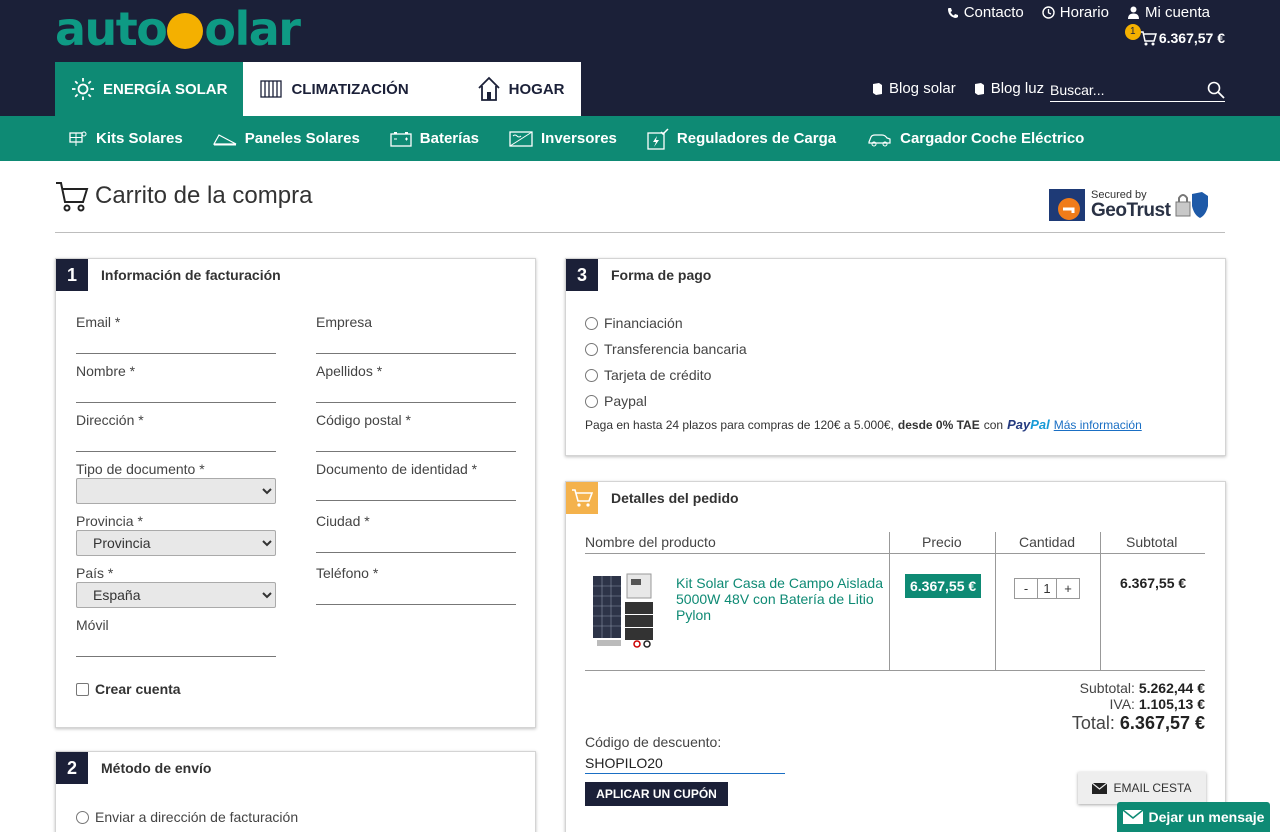  What do you see at coordinates (334, 89) in the screenshot?
I see `tab-climatizacion: CLIMATIZACIÓN` at bounding box center [334, 89].